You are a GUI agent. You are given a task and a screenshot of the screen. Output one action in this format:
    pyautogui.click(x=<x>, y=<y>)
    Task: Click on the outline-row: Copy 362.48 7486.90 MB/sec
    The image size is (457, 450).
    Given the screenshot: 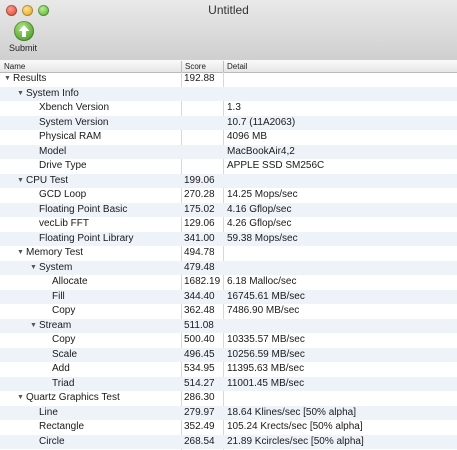 What is the action you would take?
    pyautogui.click(x=228, y=311)
    